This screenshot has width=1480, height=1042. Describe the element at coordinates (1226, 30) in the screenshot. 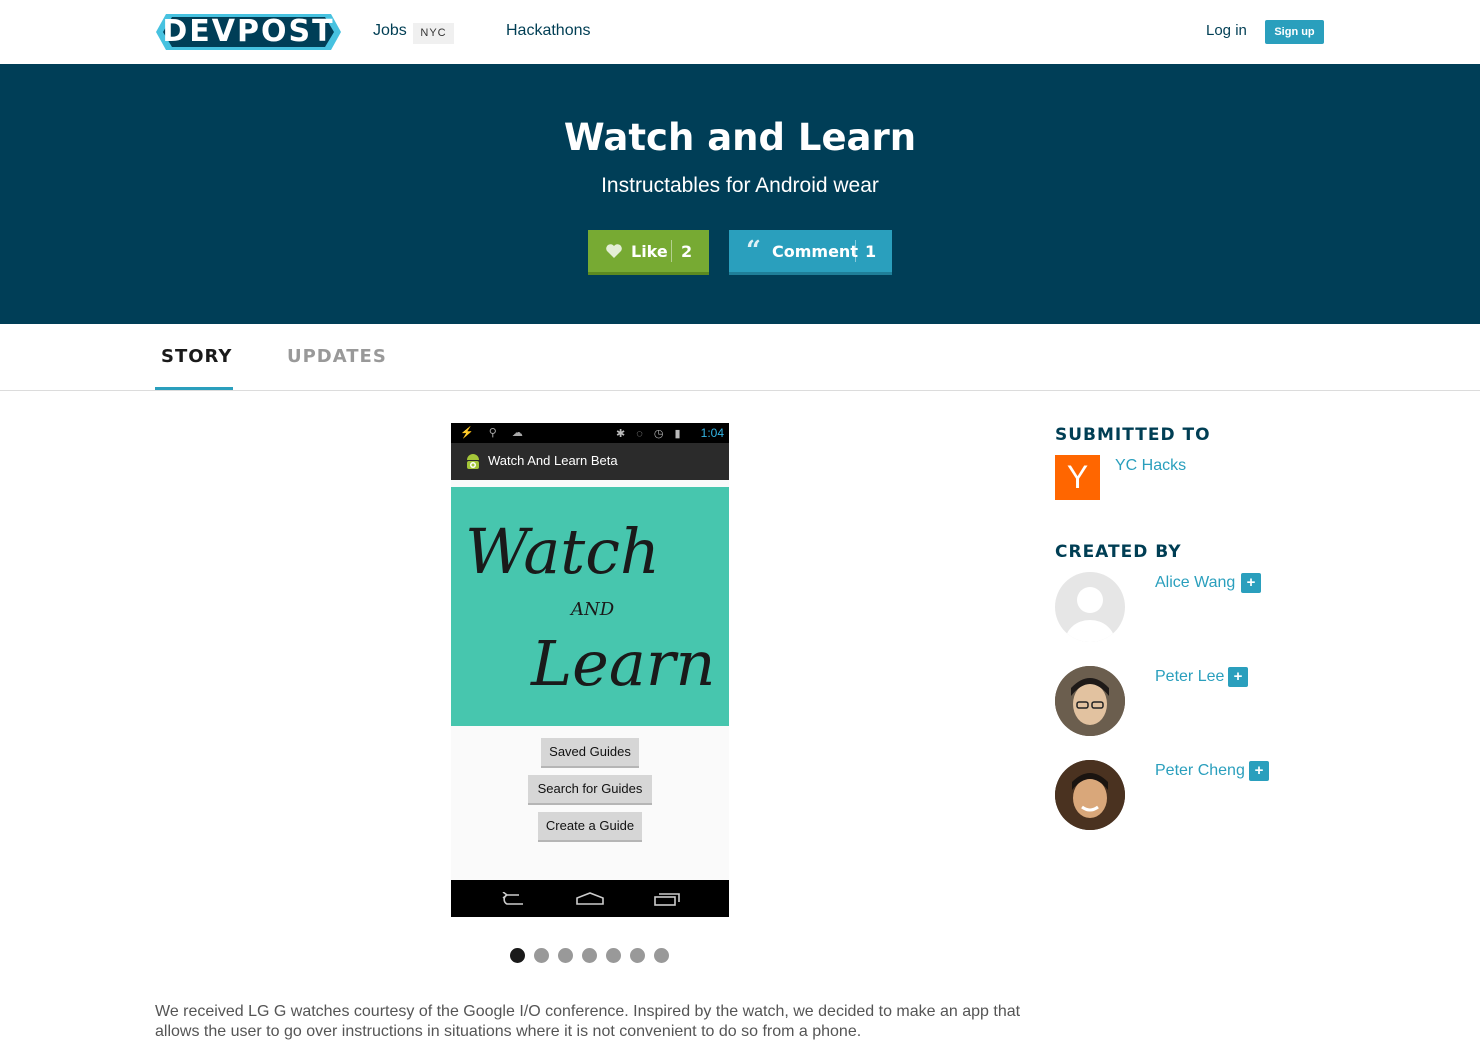

I see `login-link: Log in` at that location.